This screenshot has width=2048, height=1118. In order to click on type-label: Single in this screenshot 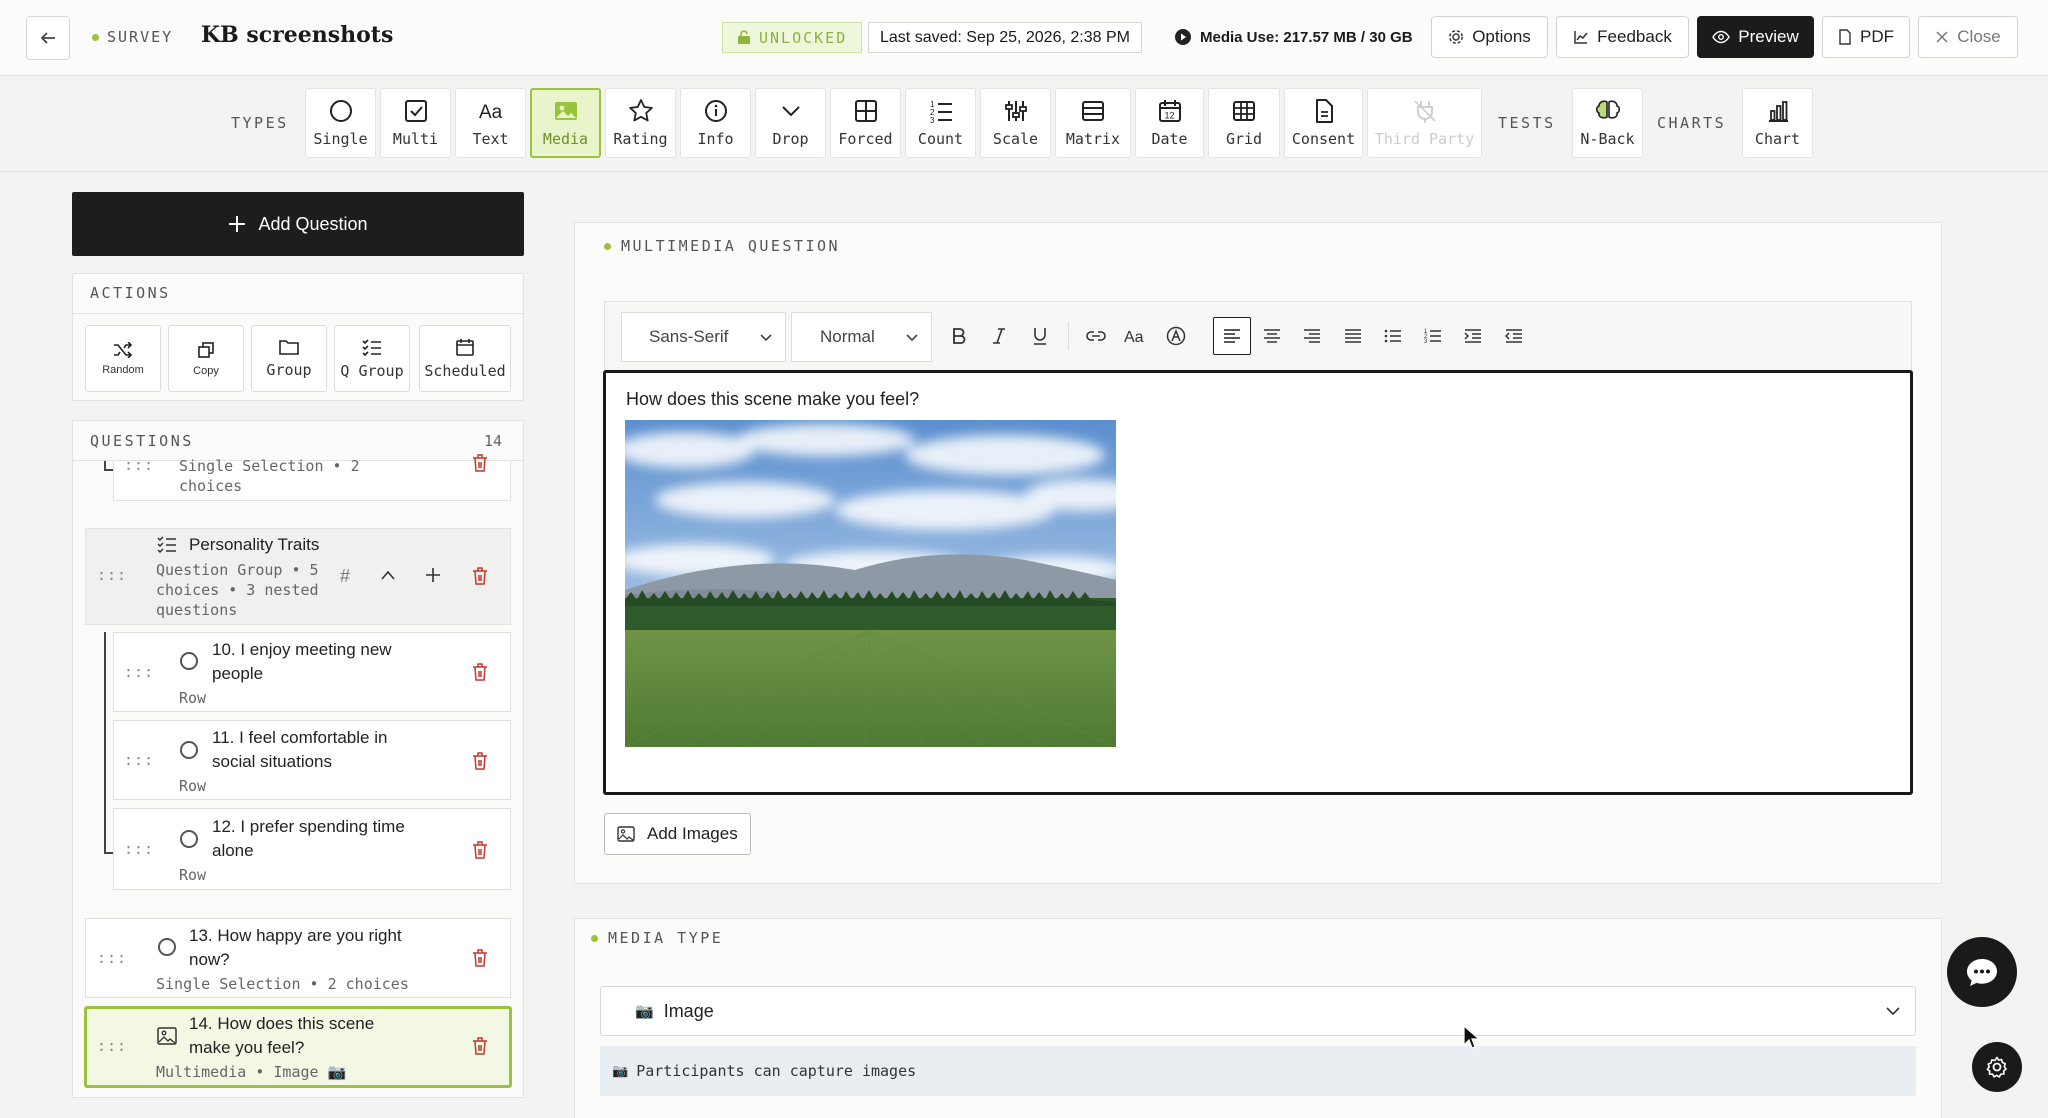, I will do `click(340, 139)`.